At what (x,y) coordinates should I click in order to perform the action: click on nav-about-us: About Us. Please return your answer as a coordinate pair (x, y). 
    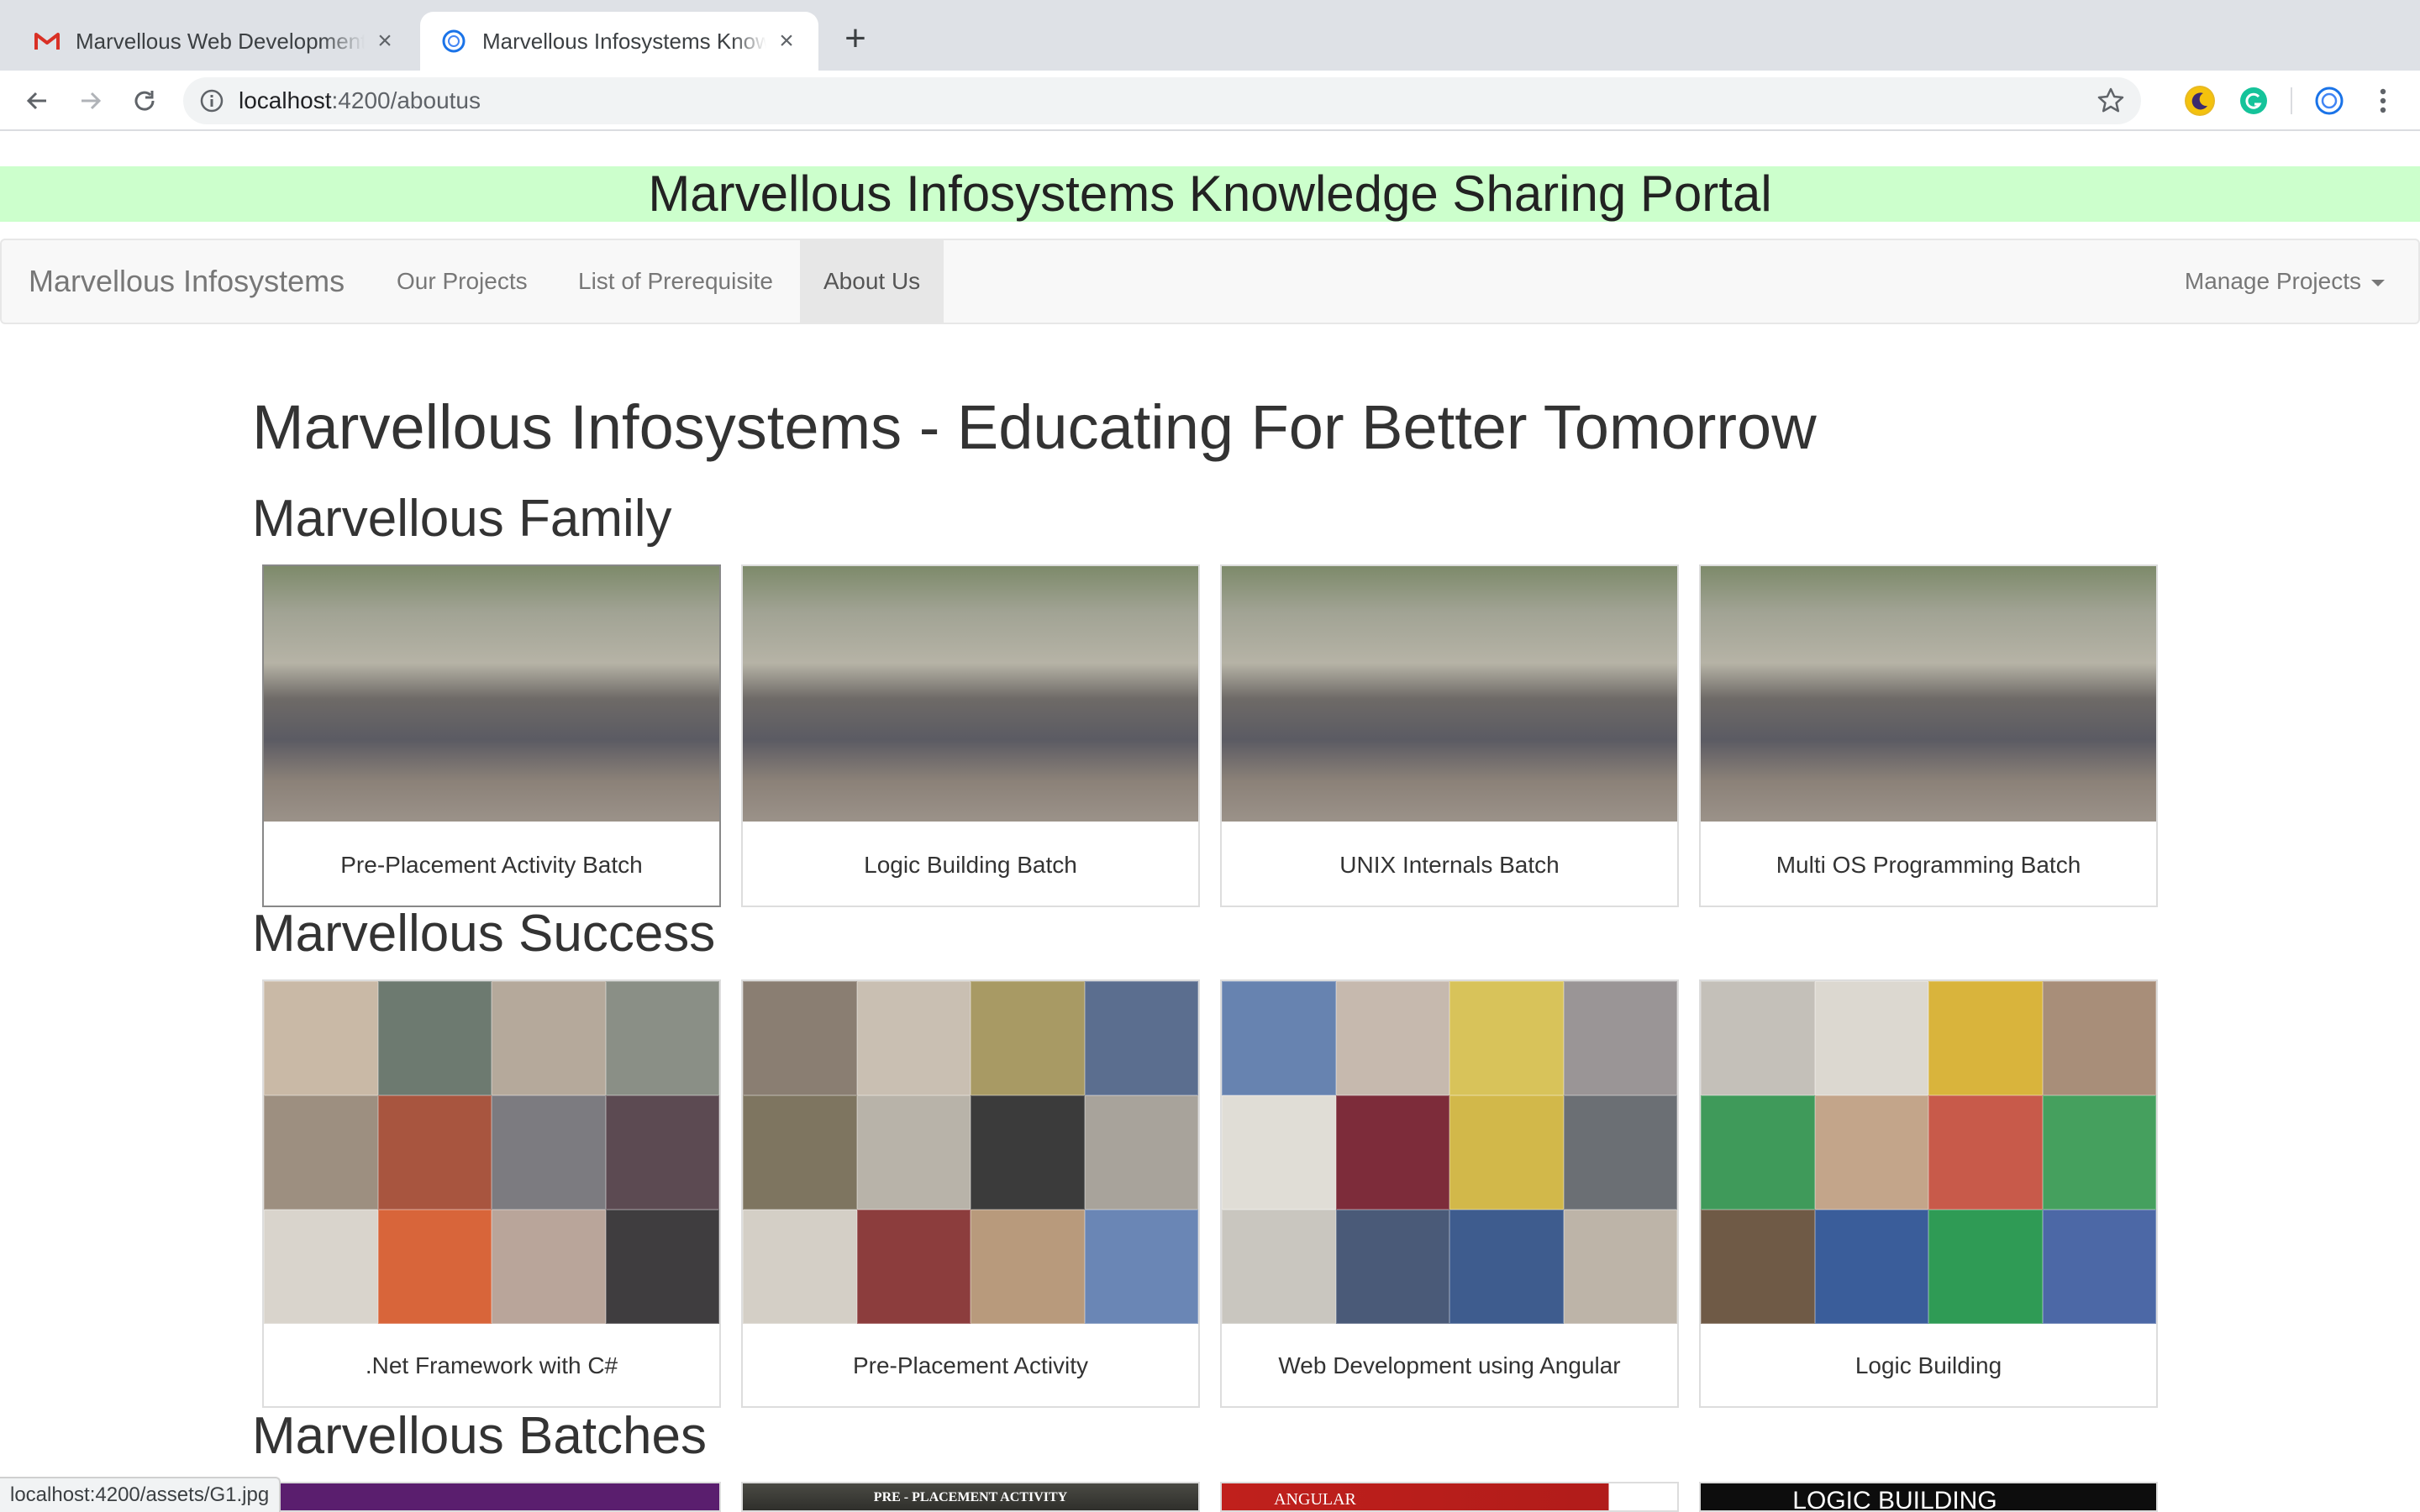
    Looking at the image, I should click on (872, 281).